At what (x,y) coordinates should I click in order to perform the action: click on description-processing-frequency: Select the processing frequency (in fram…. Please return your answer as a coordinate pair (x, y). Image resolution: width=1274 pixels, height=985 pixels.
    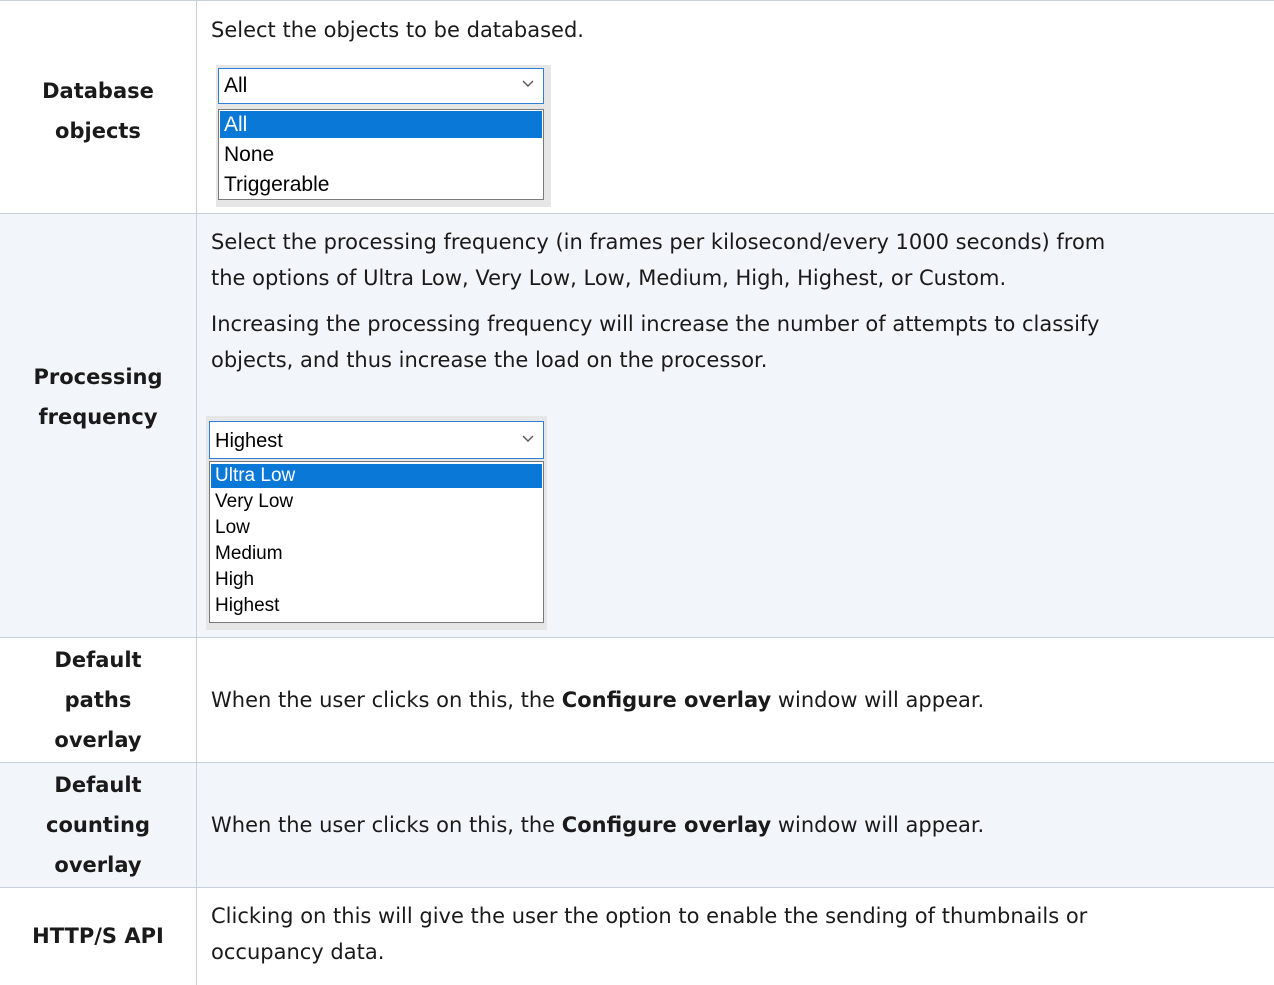
    Looking at the image, I should click on (738, 301).